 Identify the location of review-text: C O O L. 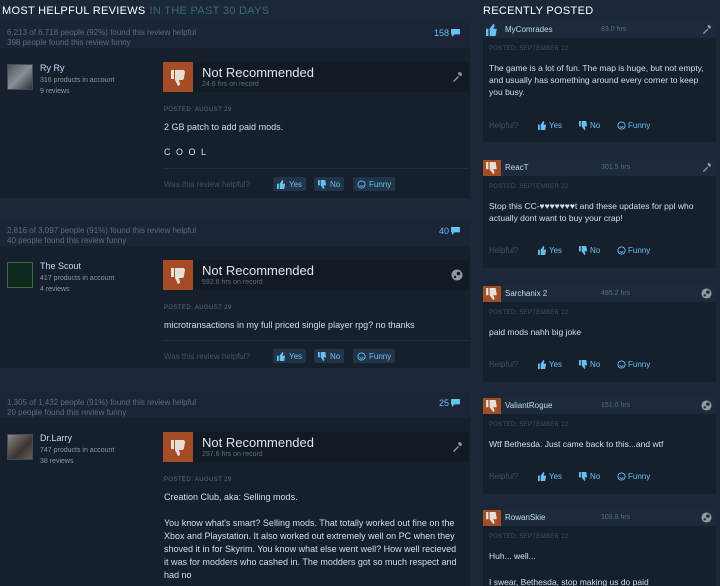
(186, 152).